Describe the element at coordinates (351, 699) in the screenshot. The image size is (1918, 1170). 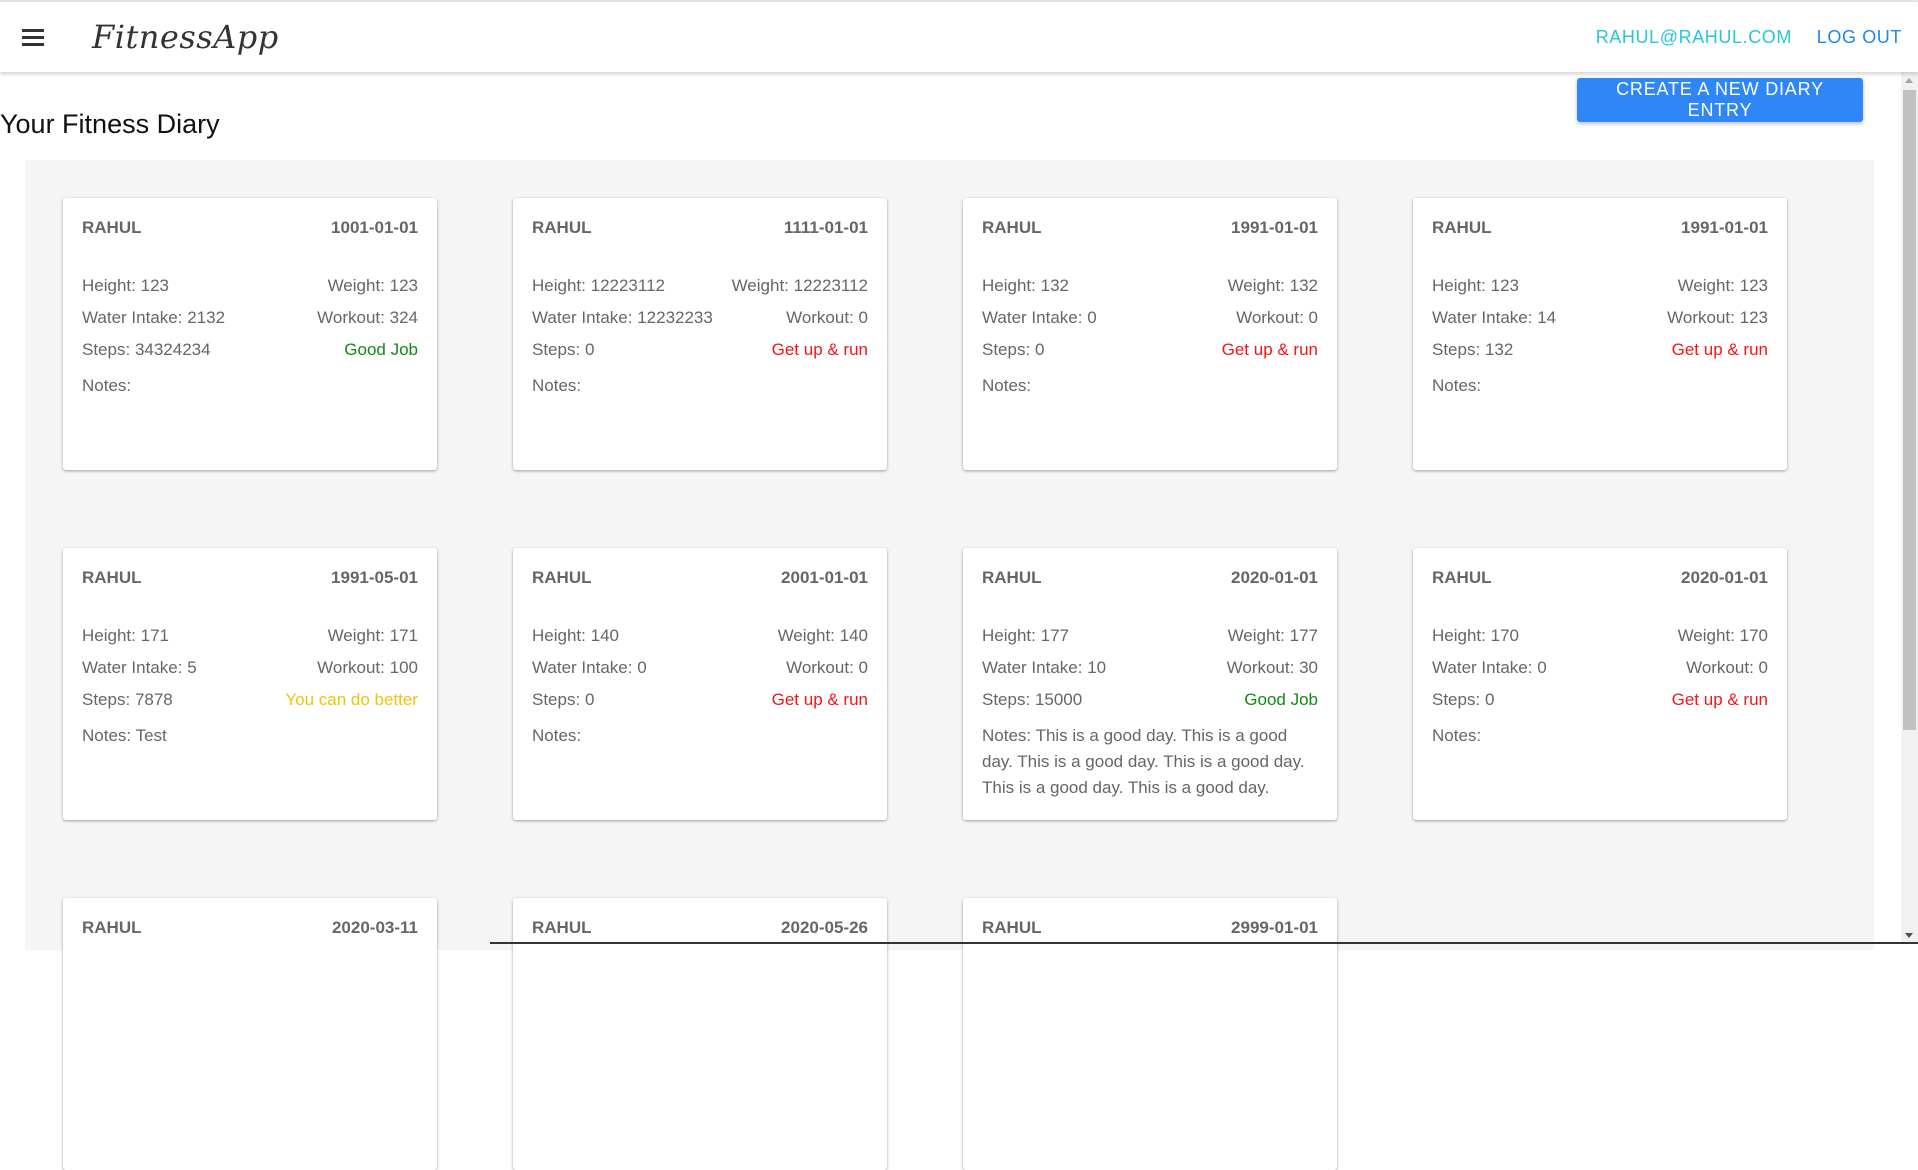
I see `entry-status: You can do better` at that location.